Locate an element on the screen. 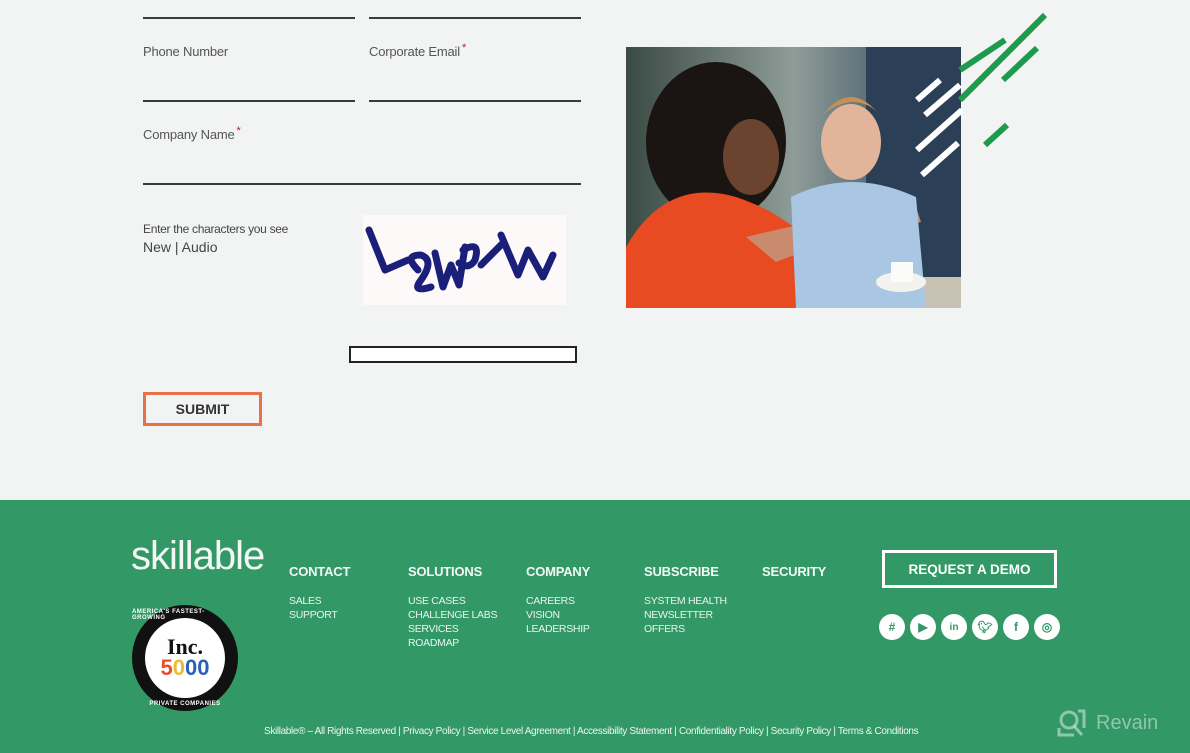 This screenshot has height=753, width=1190. phone-label: Phone Number is located at coordinates (186, 51).